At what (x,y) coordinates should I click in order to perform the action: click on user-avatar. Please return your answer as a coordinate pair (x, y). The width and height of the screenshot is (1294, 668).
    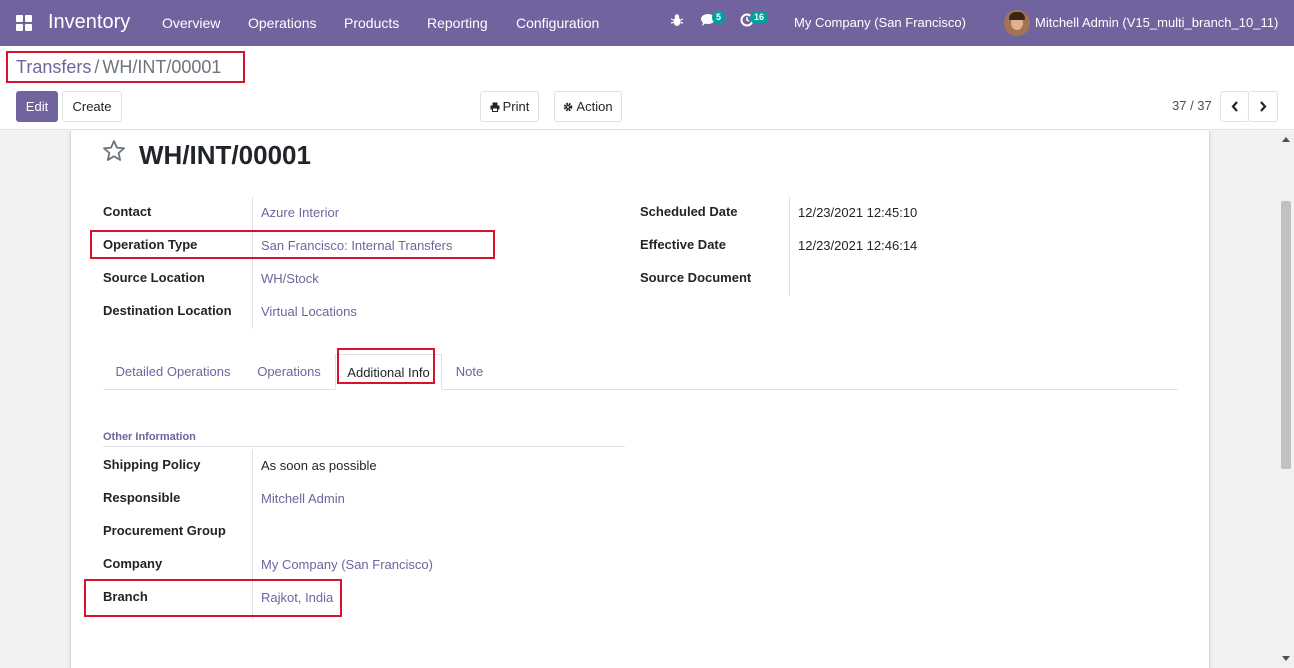
    Looking at the image, I should click on (1017, 23).